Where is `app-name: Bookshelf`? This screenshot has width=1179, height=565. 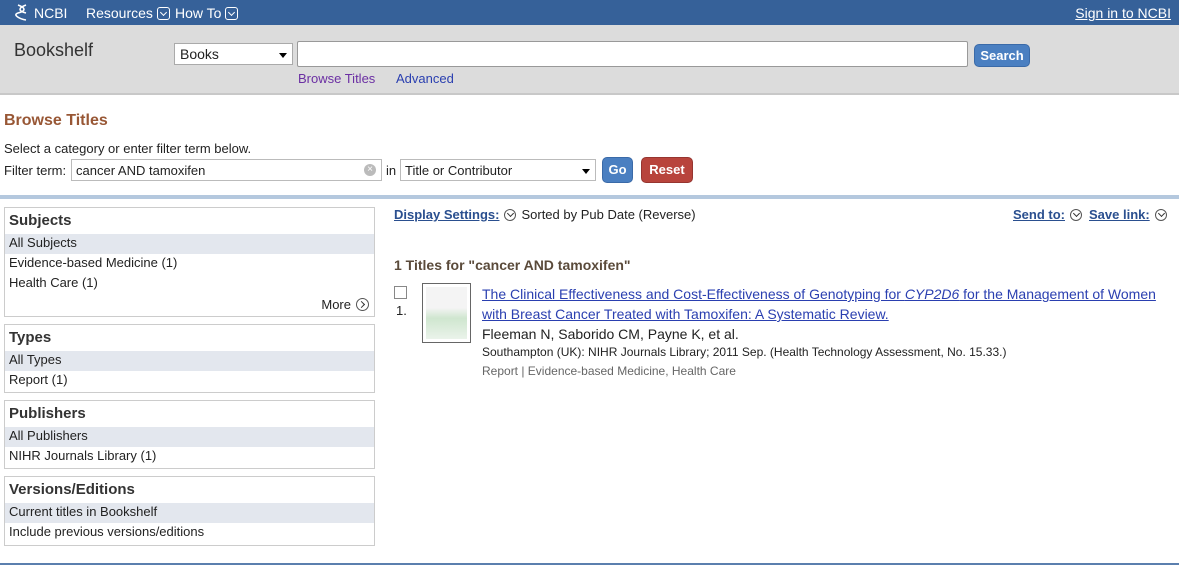
app-name: Bookshelf is located at coordinates (54, 50).